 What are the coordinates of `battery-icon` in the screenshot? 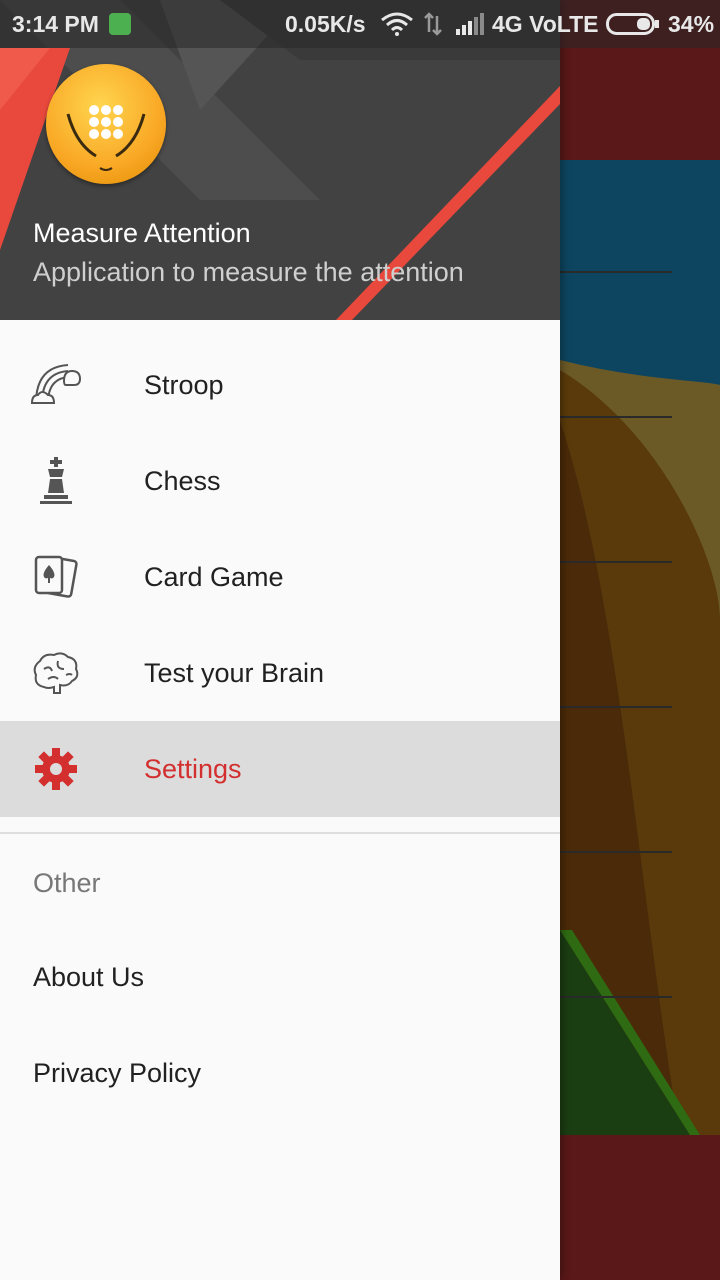 It's located at (632, 24).